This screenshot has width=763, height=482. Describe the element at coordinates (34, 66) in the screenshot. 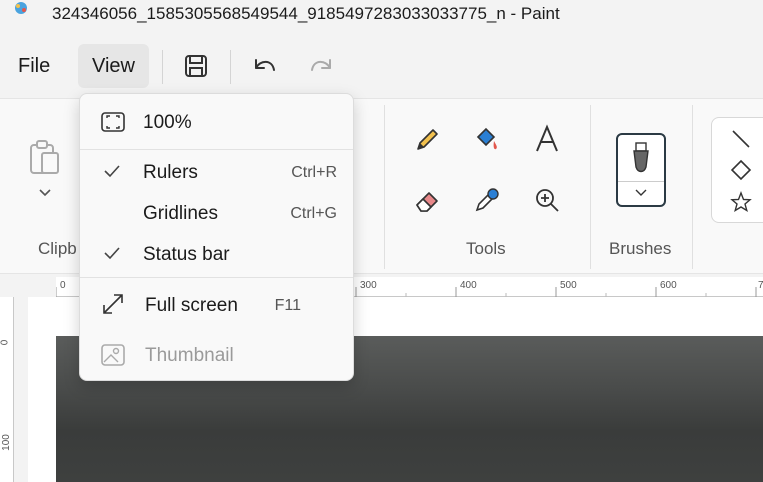

I see `menu-file: File` at that location.